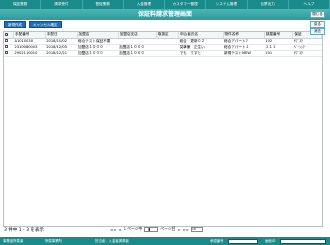  I want to click on nav-item-denpyo: 伝票出力, so click(268, 4).